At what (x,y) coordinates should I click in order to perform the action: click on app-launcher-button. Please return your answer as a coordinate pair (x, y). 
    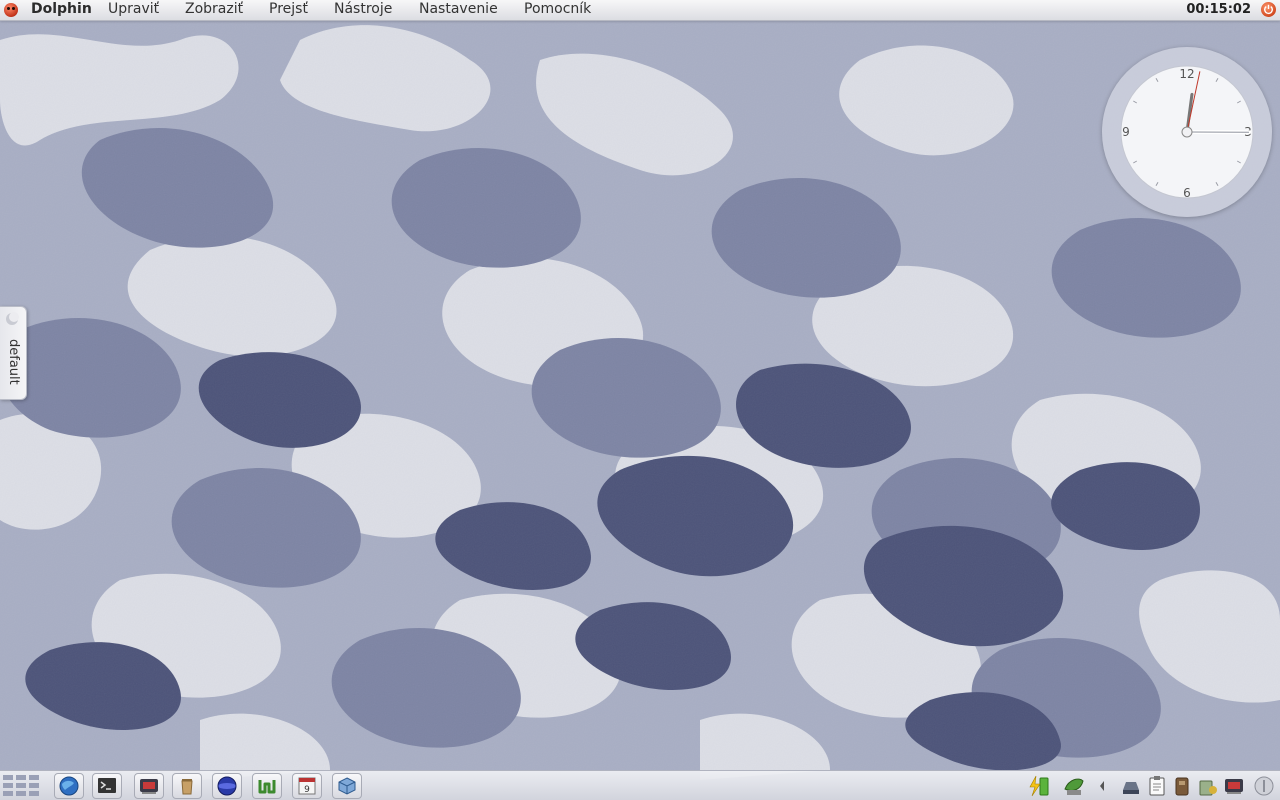
    Looking at the image, I should click on (23, 787).